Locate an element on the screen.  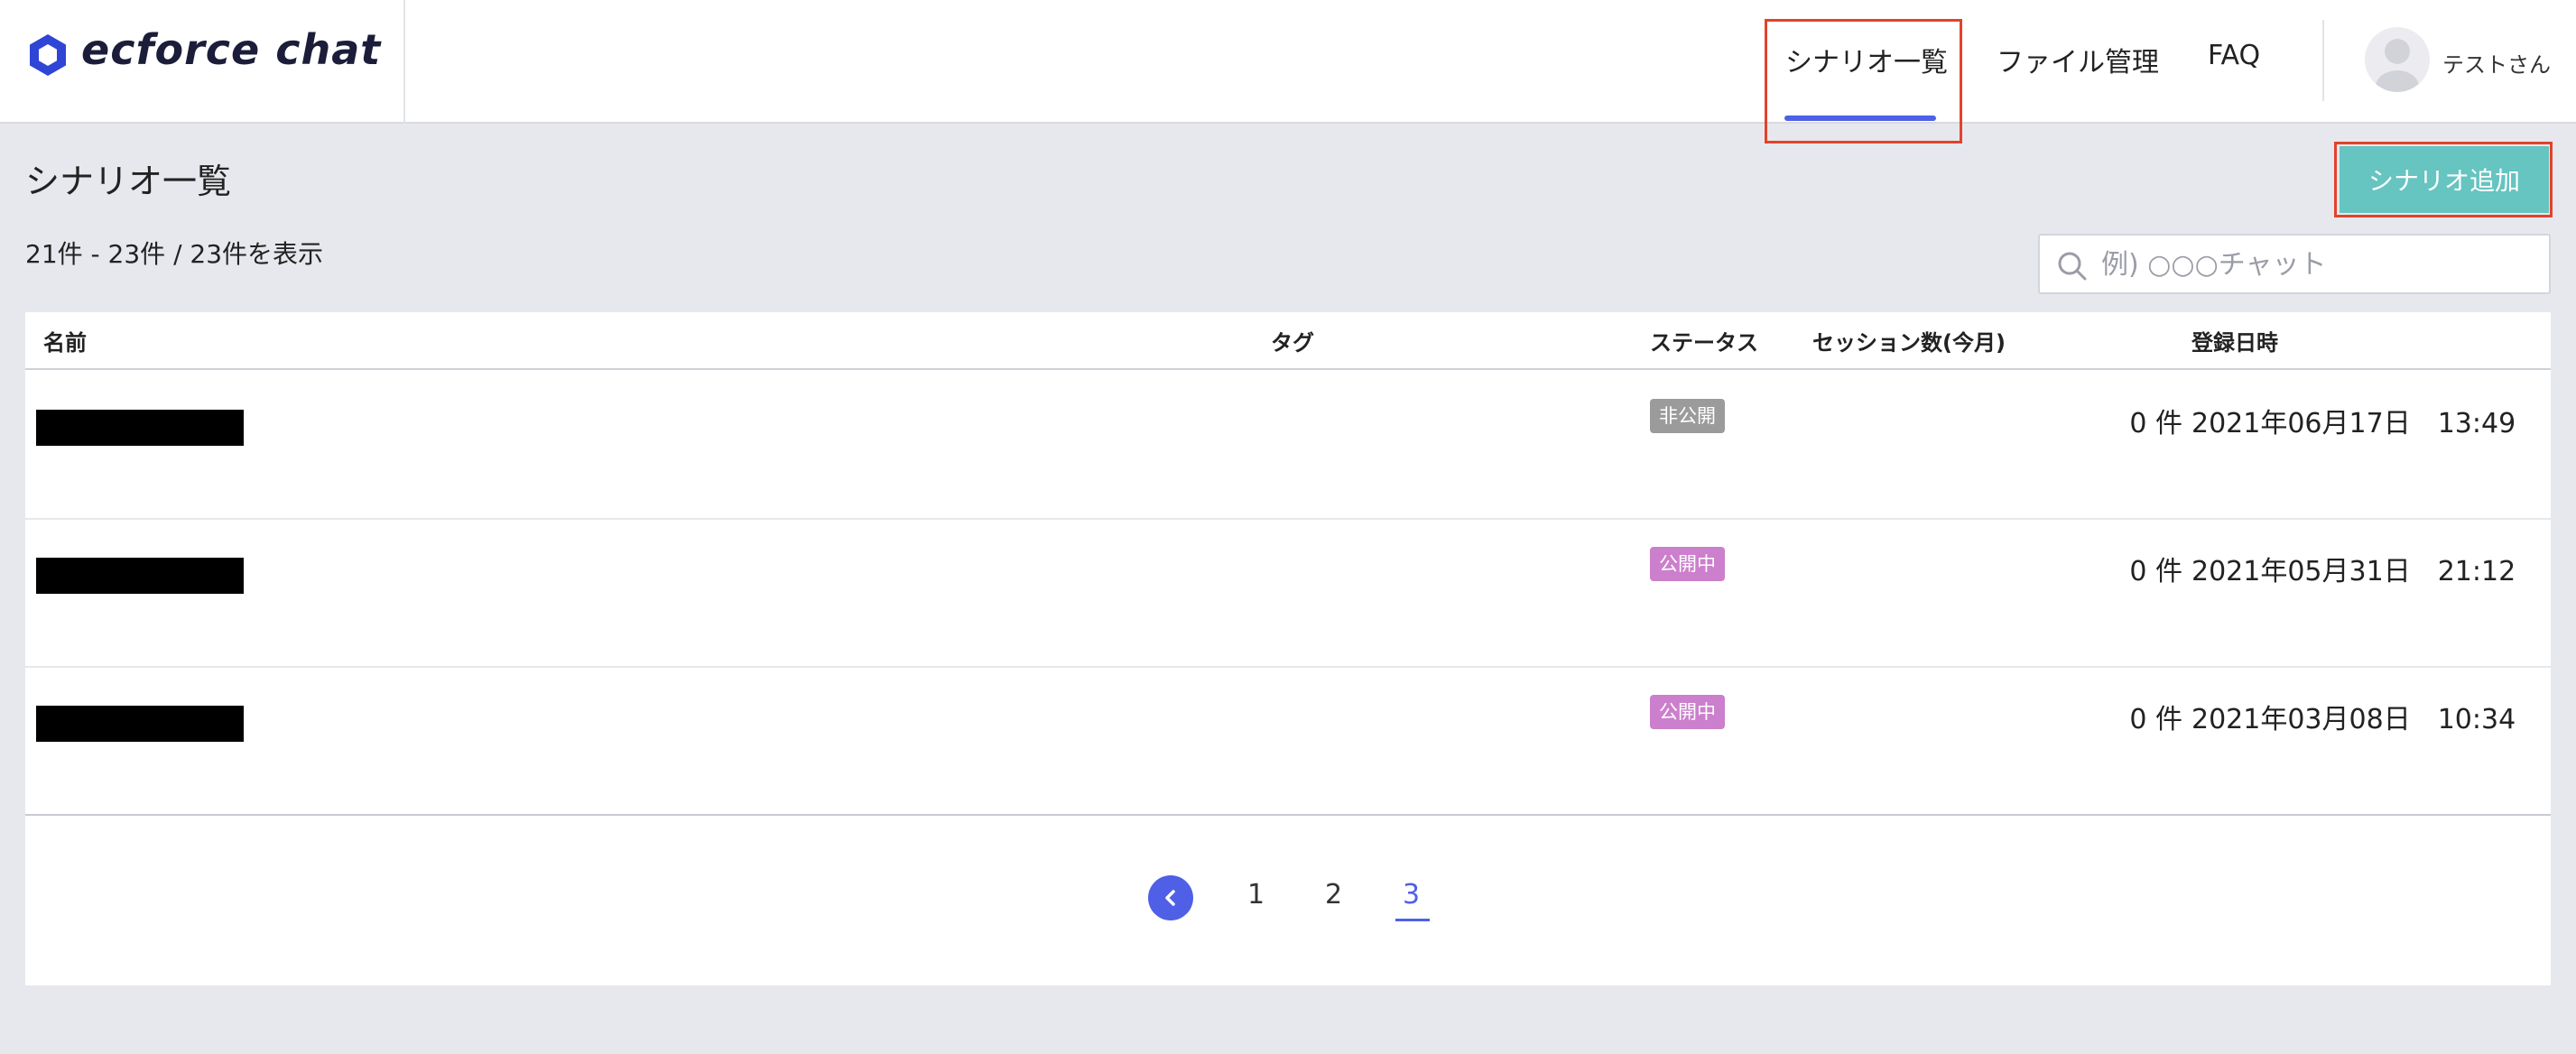
user-avatar-icon is located at coordinates (2397, 59).